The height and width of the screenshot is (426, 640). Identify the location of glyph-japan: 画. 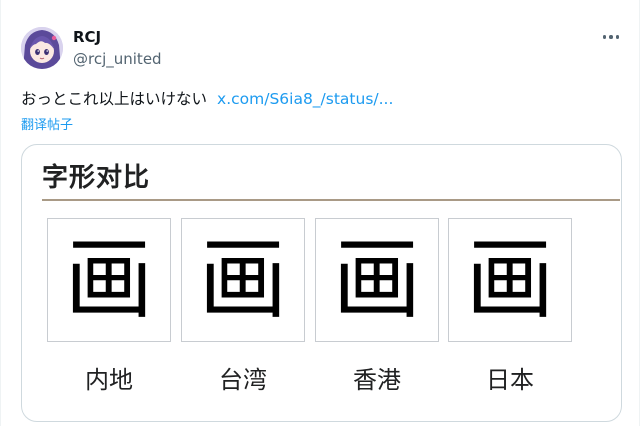
(509, 279).